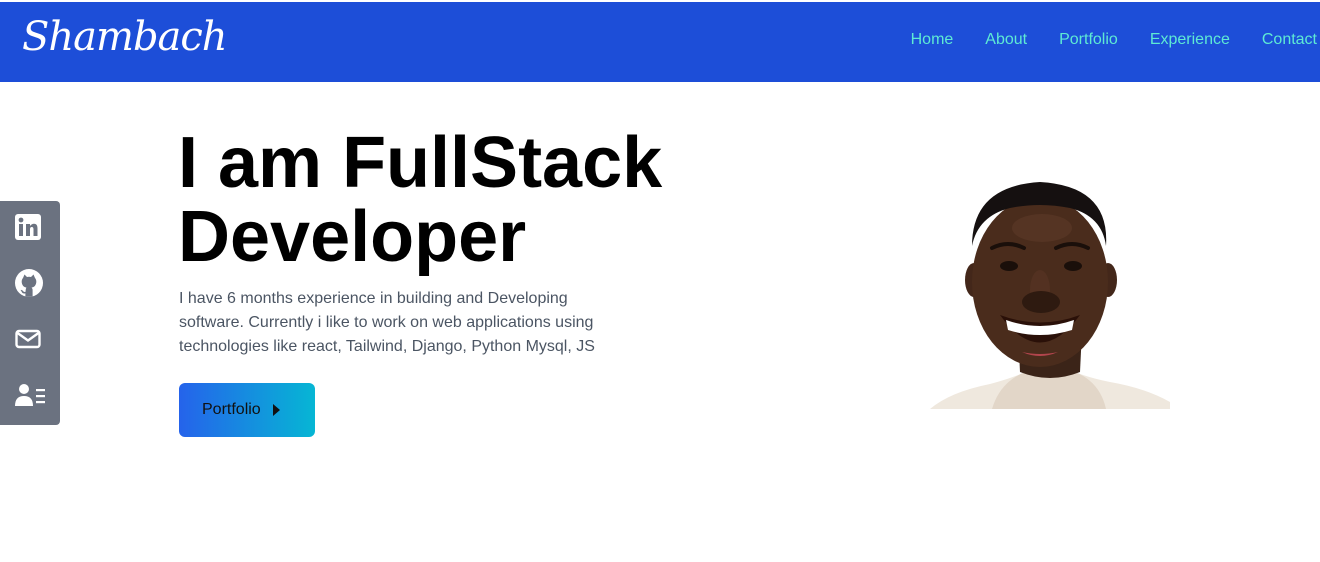 The width and height of the screenshot is (1320, 562). I want to click on nav-link-experience: Experience, so click(1190, 40).